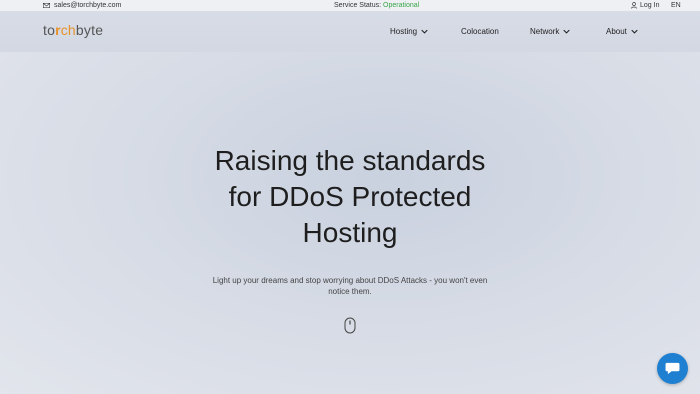 The width and height of the screenshot is (700, 394). Describe the element at coordinates (46, 5) in the screenshot. I see `envelope-icon` at that location.